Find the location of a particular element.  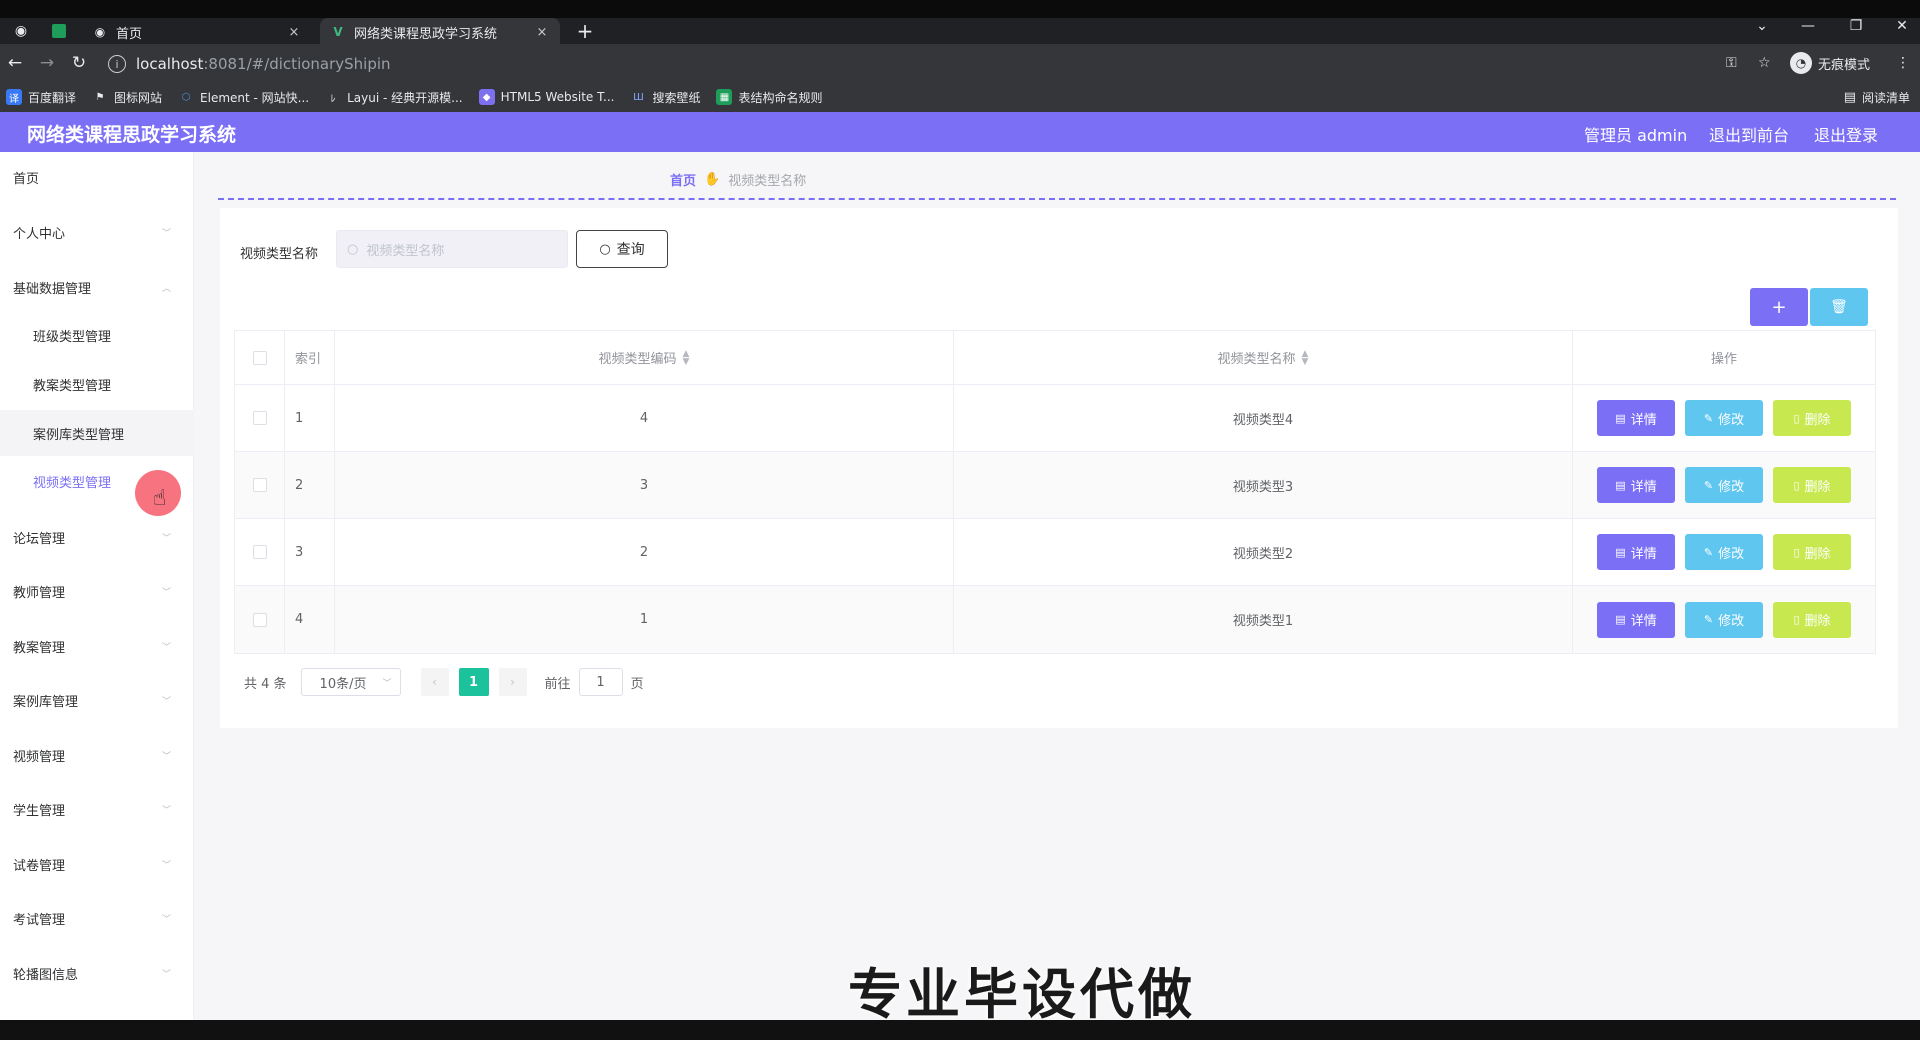

sidebar-item-teacher: 教师管理 ﹀ is located at coordinates (97, 591).